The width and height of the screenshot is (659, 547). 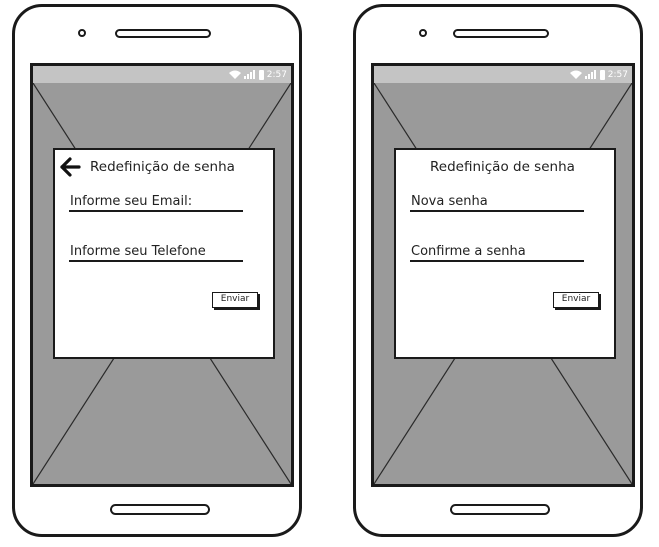 I want to click on email-field: Informe seu Email:, so click(x=156, y=200).